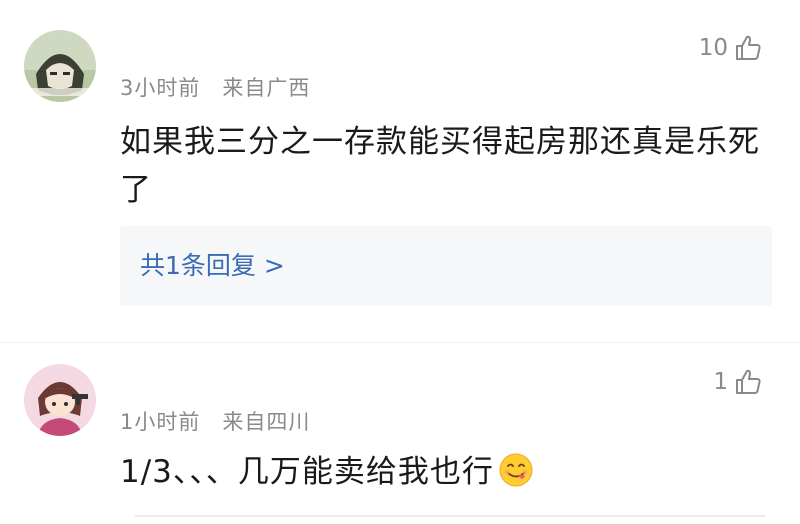 This screenshot has height=524, width=800. What do you see at coordinates (266, 422) in the screenshot?
I see `comment-location: 来自四川` at bounding box center [266, 422].